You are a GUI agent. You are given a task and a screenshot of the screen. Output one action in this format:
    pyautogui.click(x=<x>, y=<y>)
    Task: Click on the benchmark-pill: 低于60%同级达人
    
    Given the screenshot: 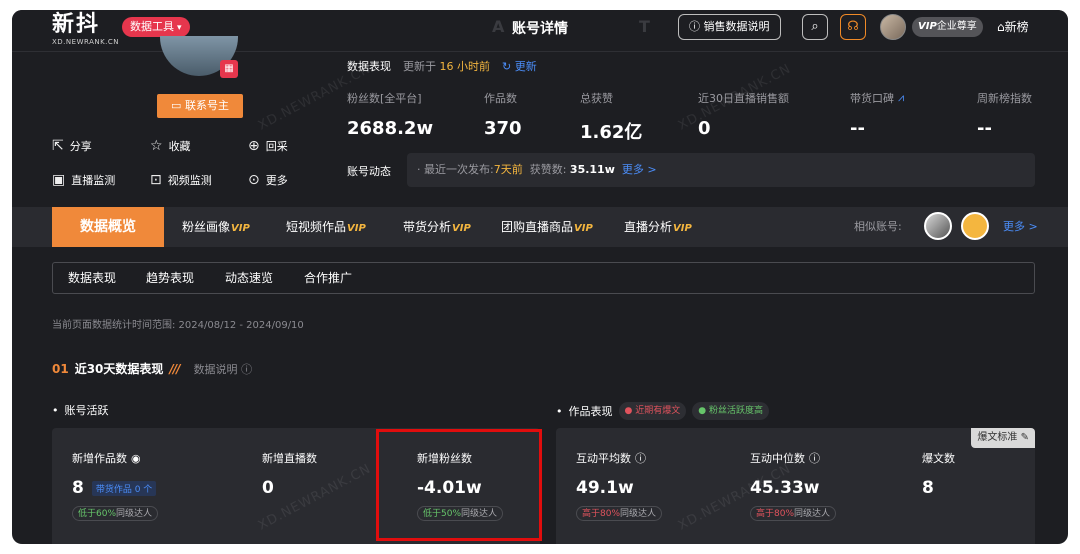 What is the action you would take?
    pyautogui.click(x=115, y=513)
    